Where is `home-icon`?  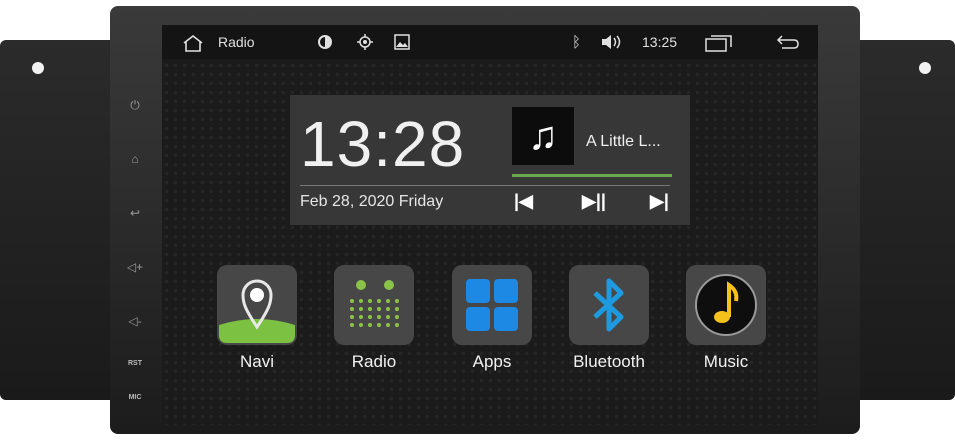
home-icon is located at coordinates (193, 44).